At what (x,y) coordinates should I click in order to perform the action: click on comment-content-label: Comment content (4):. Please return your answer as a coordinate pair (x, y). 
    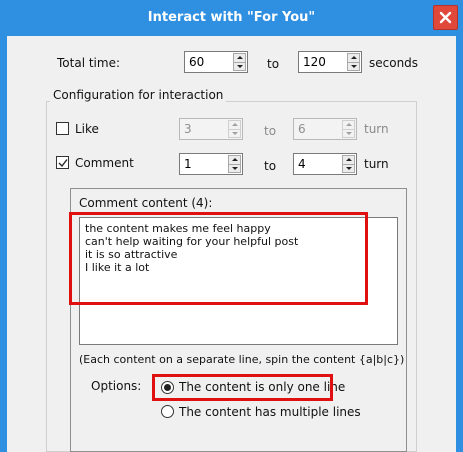
    Looking at the image, I should click on (146, 203).